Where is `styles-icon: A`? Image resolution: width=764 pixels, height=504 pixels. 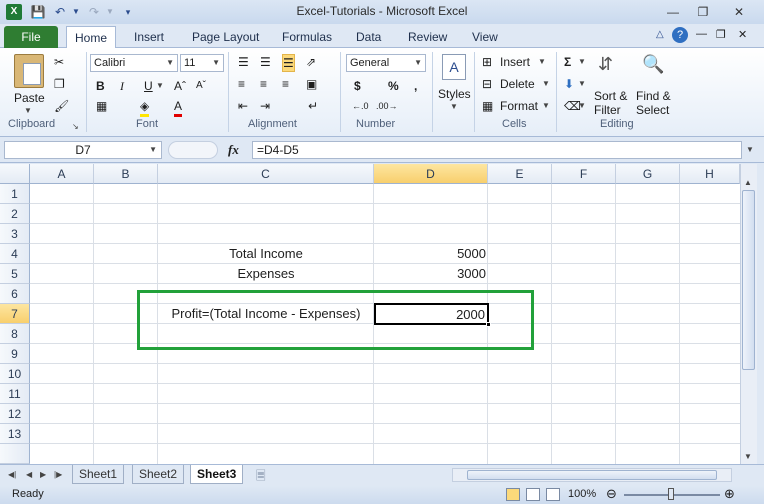
styles-icon: A is located at coordinates (454, 67).